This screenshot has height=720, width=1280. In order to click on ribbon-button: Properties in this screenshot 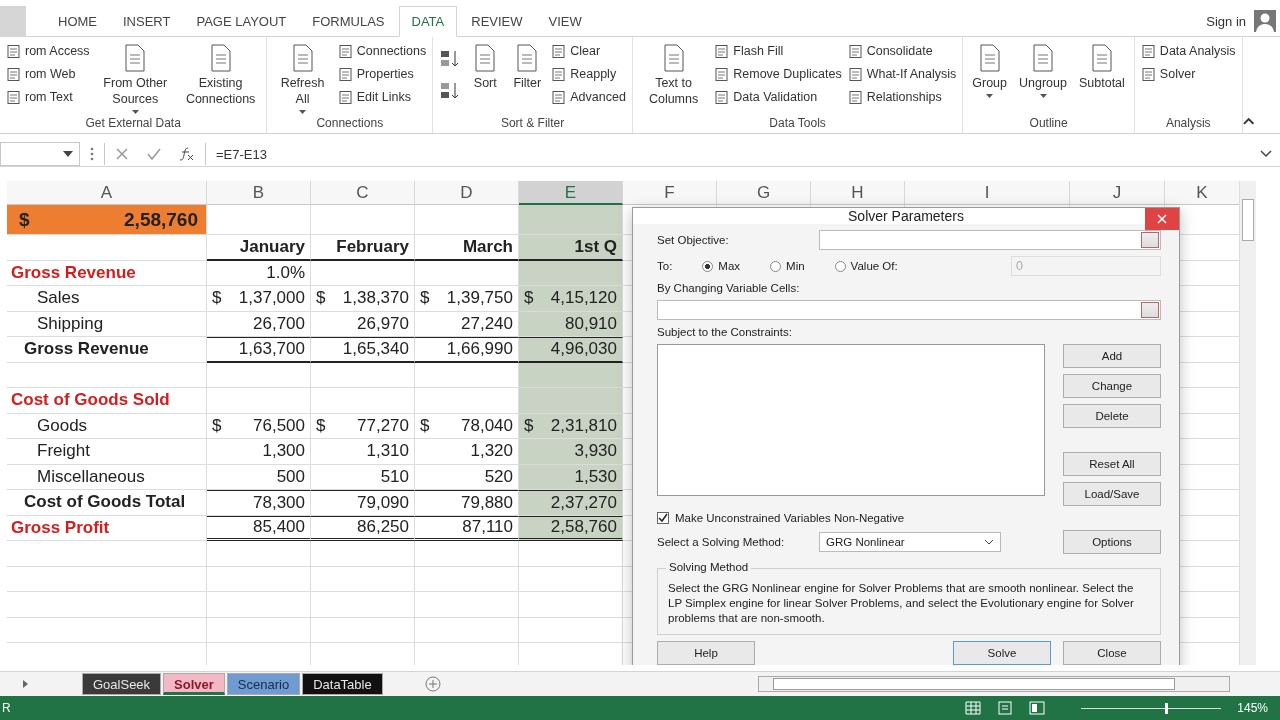, I will do `click(382, 74)`.